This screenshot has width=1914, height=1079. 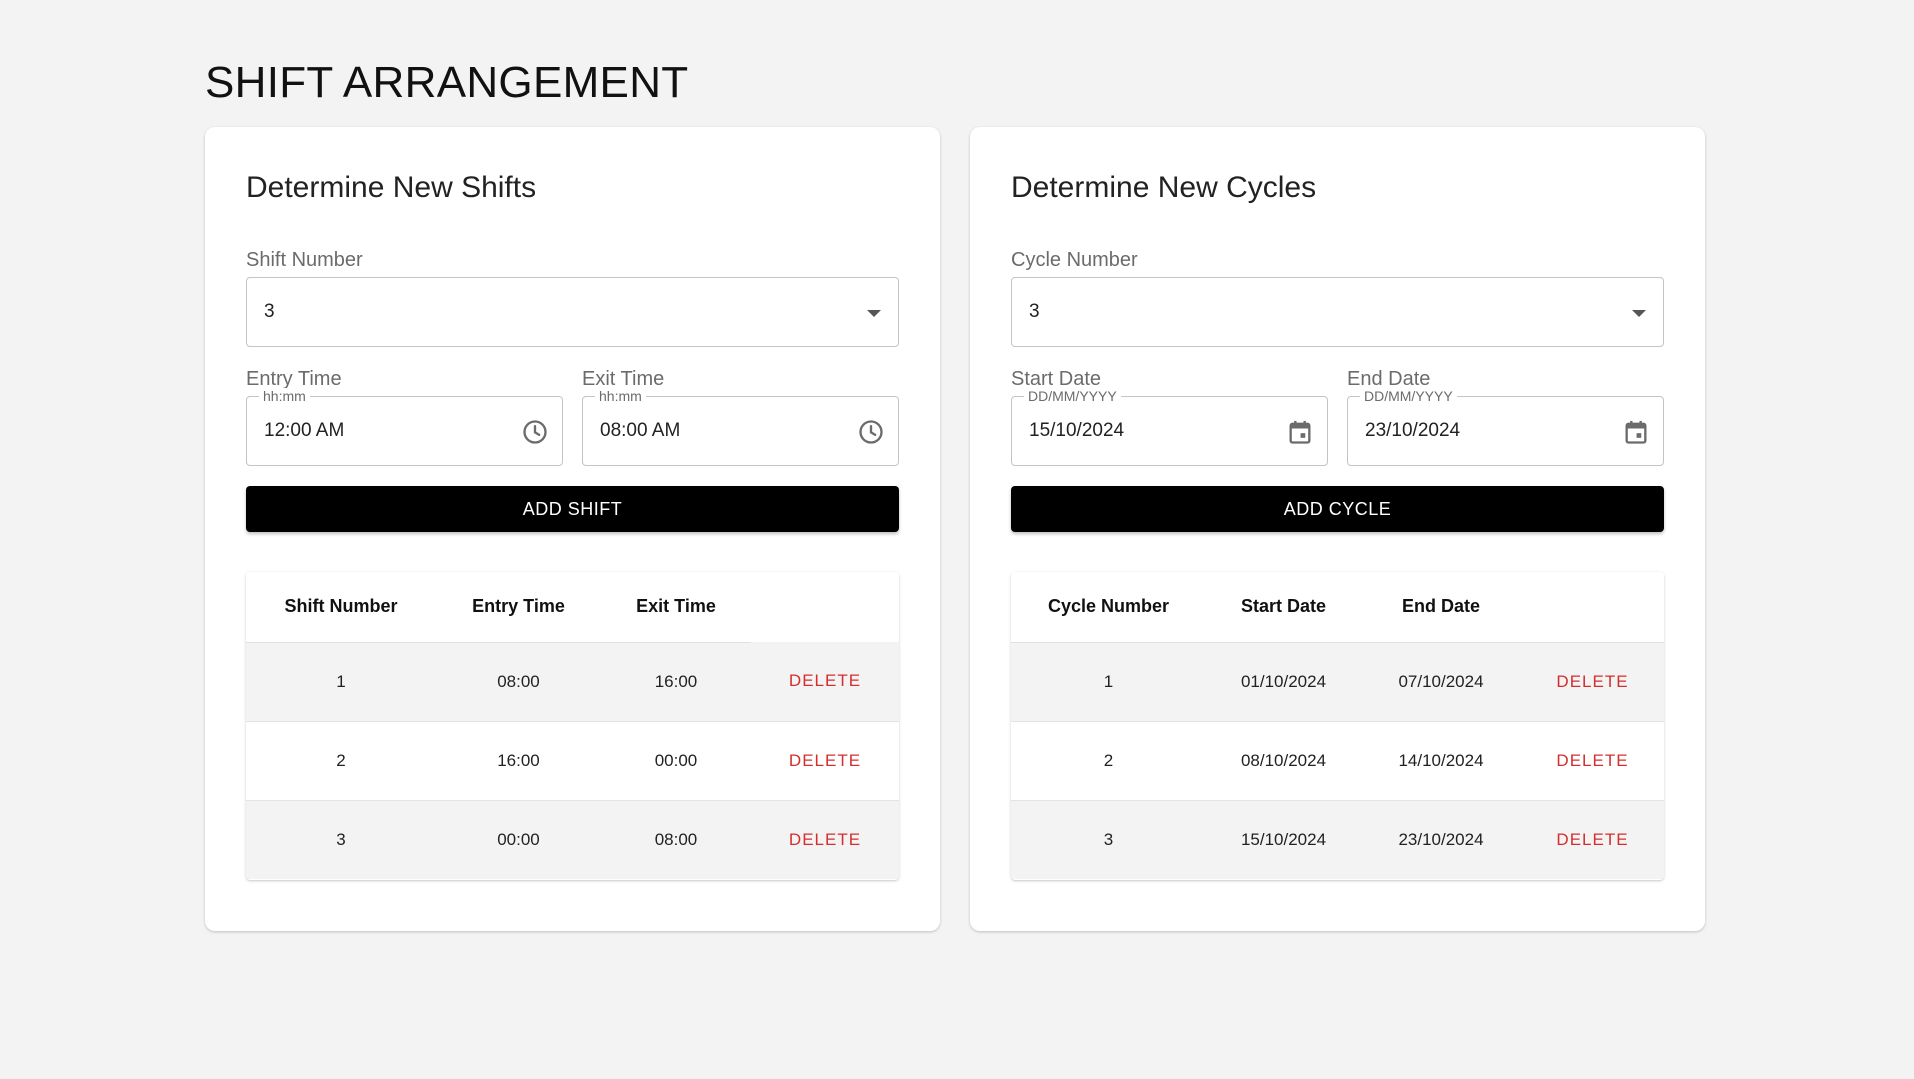 What do you see at coordinates (269, 311) in the screenshot?
I see `shift-number-value: 3` at bounding box center [269, 311].